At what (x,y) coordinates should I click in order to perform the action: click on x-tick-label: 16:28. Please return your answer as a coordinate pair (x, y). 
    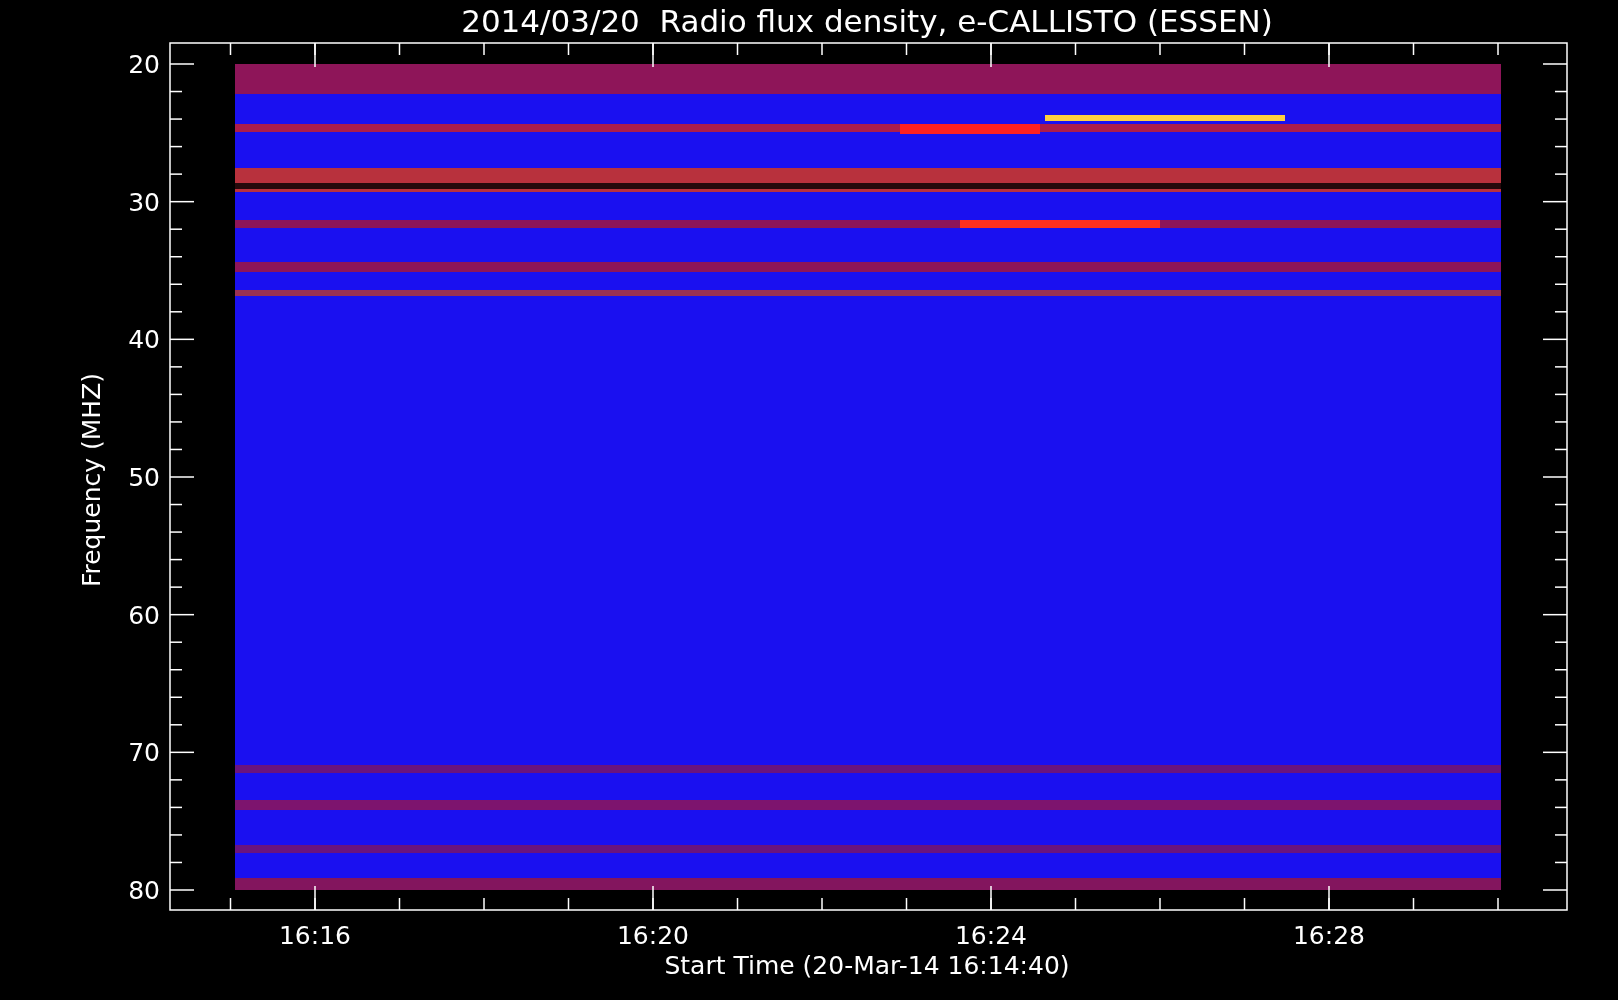
    Looking at the image, I should click on (1329, 935).